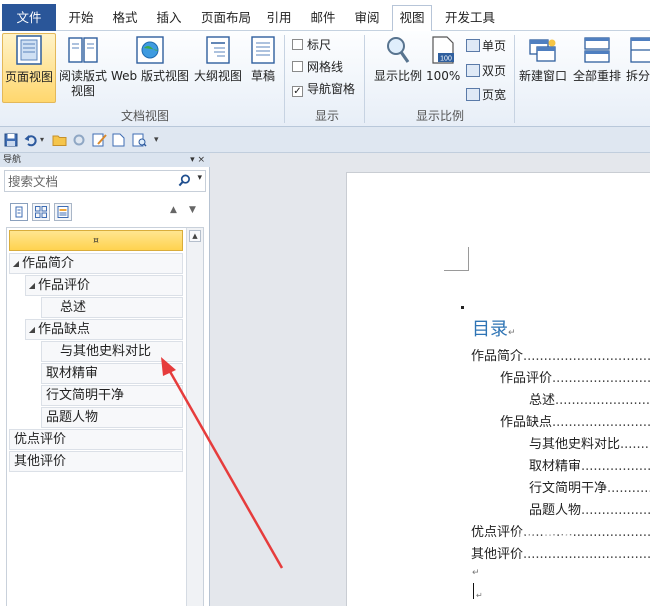 This screenshot has width=650, height=606. I want to click on heading-node-与其他史料对比: 与其他史料对比, so click(112, 351).